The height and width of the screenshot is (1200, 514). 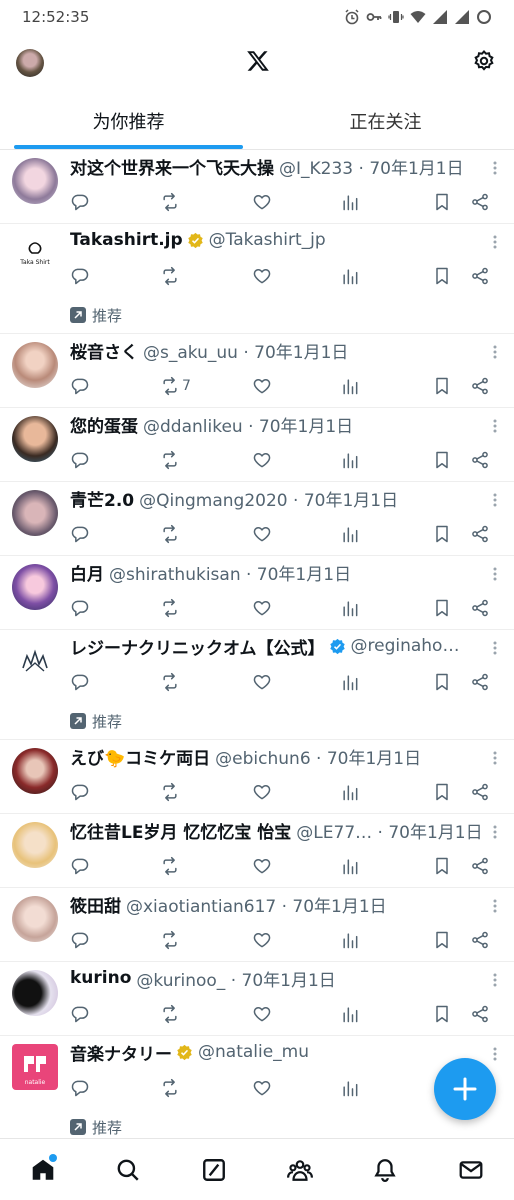 What do you see at coordinates (30, 63) in the screenshot?
I see `profile-avatar` at bounding box center [30, 63].